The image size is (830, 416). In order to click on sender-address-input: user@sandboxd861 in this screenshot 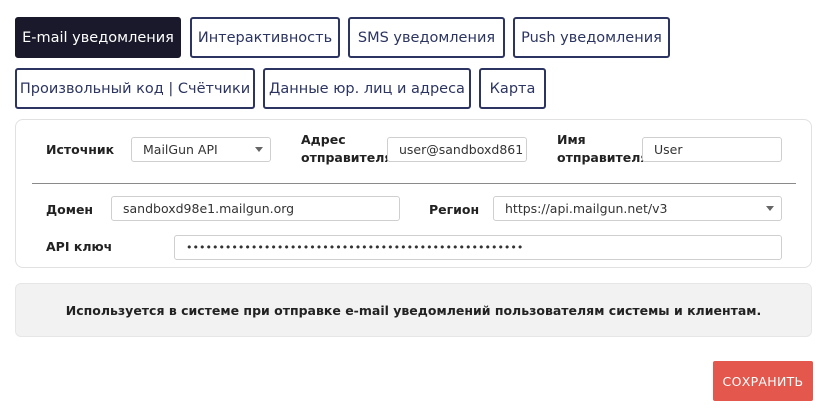, I will do `click(457, 149)`.